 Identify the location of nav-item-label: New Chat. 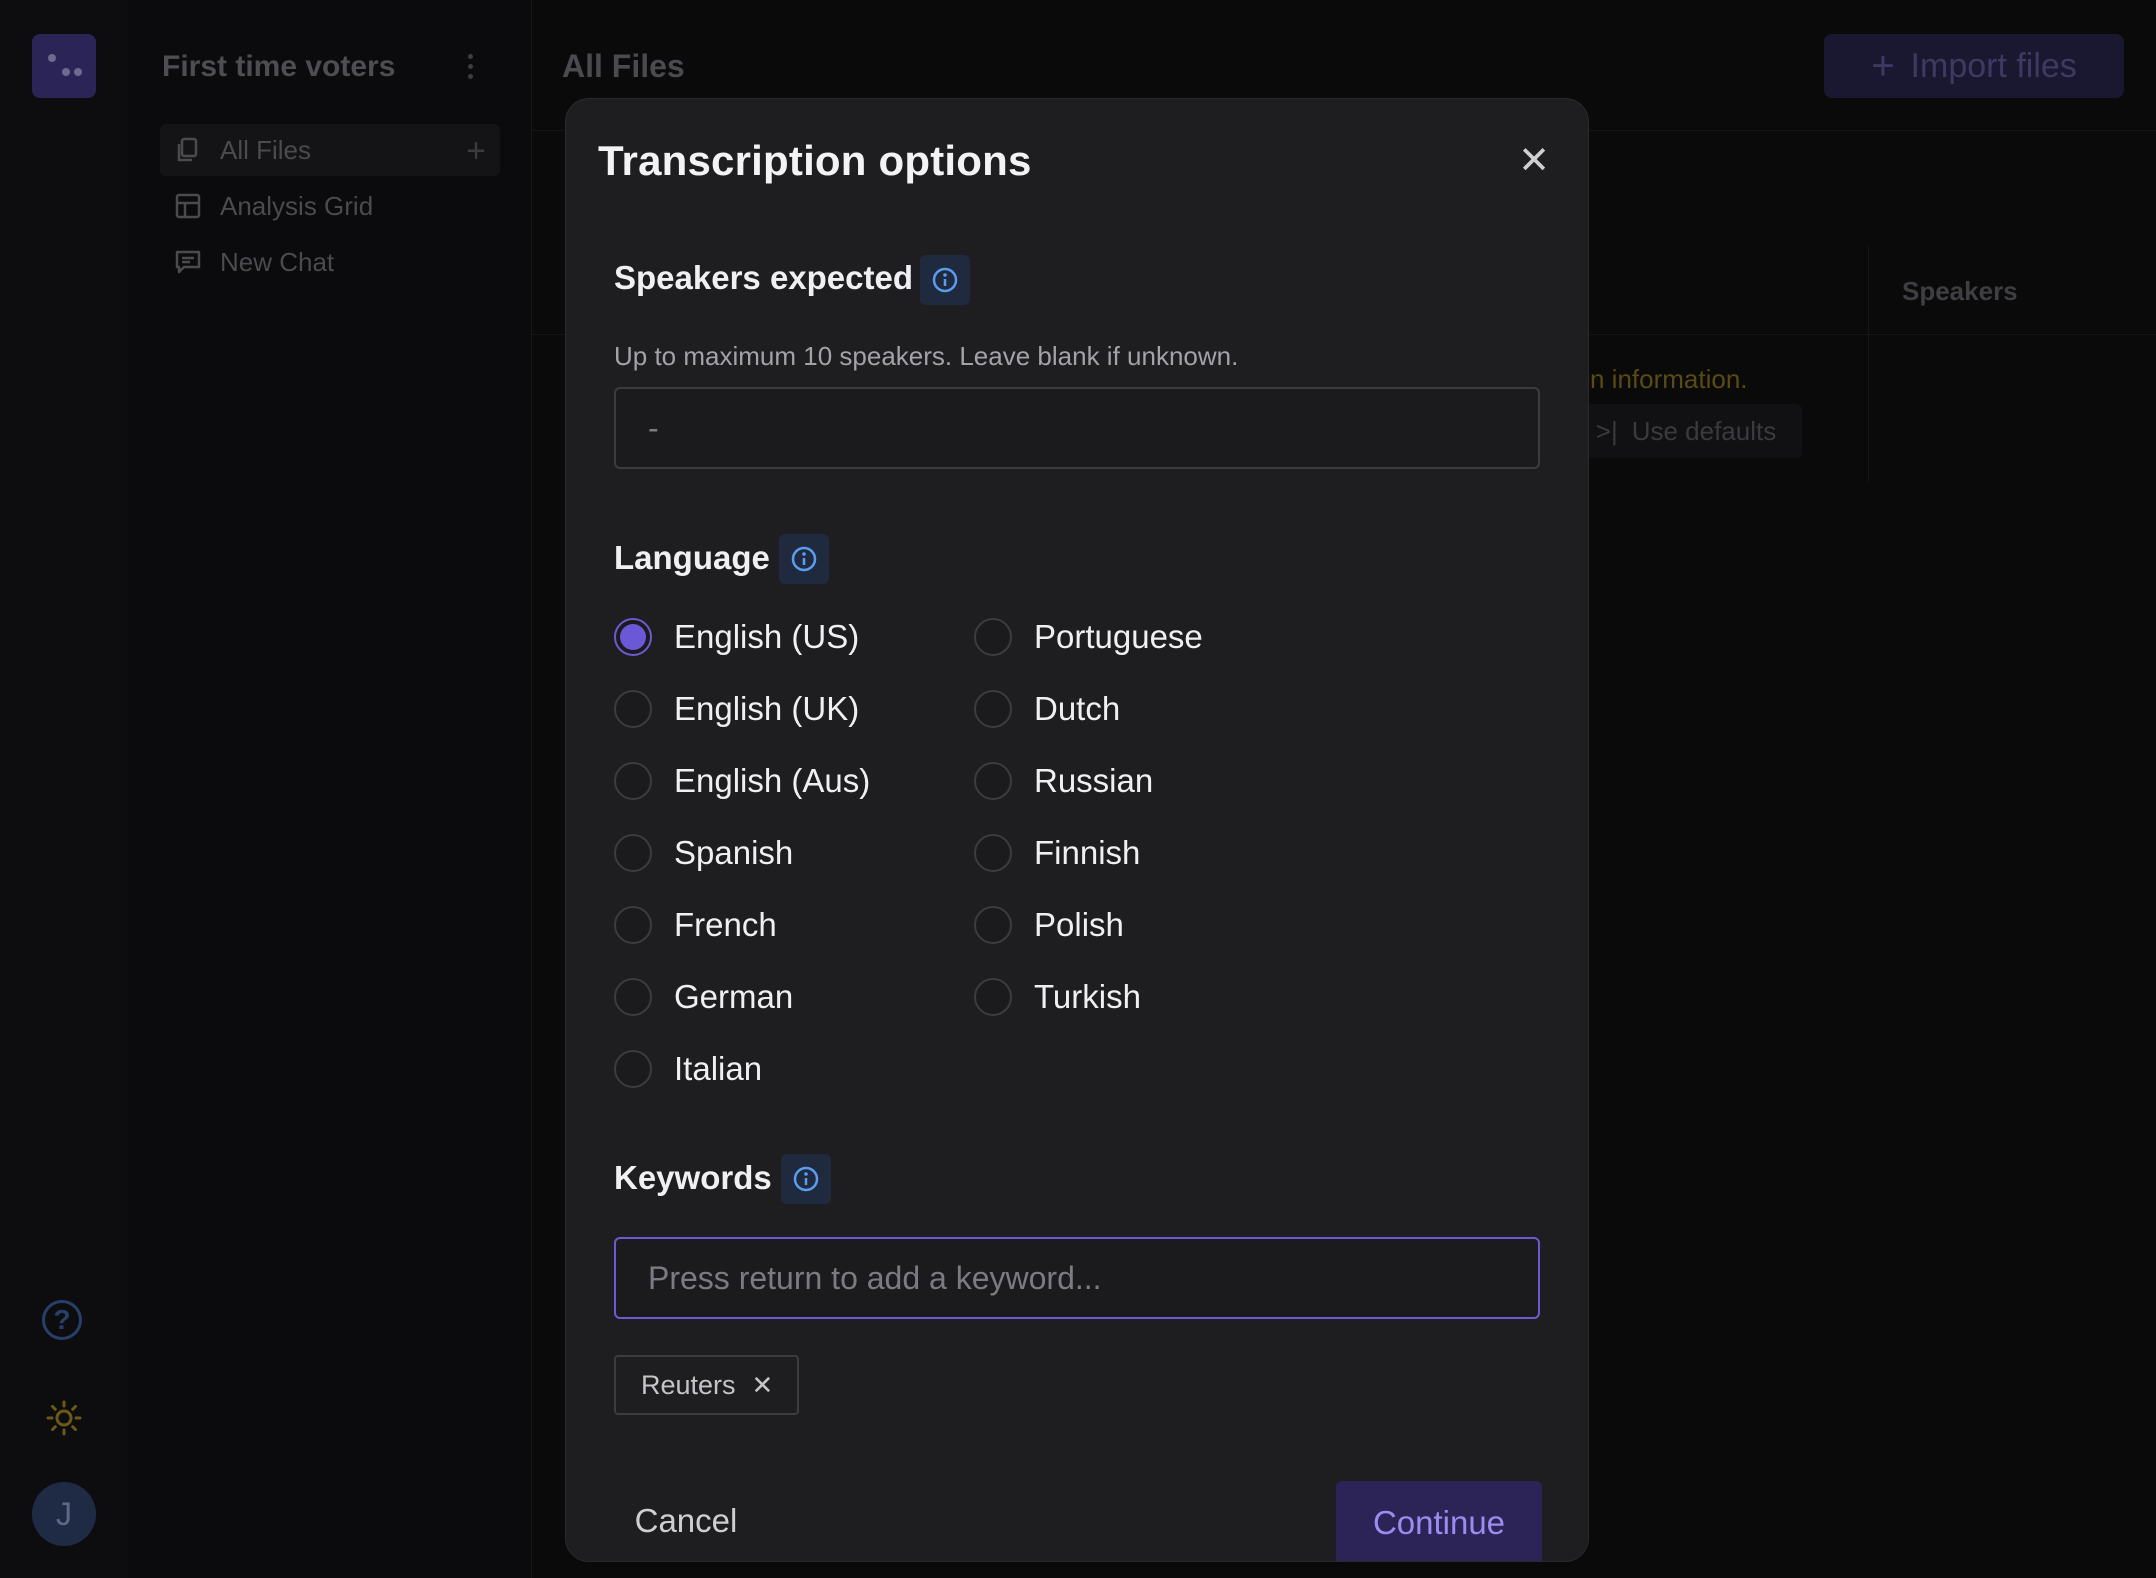
(277, 261).